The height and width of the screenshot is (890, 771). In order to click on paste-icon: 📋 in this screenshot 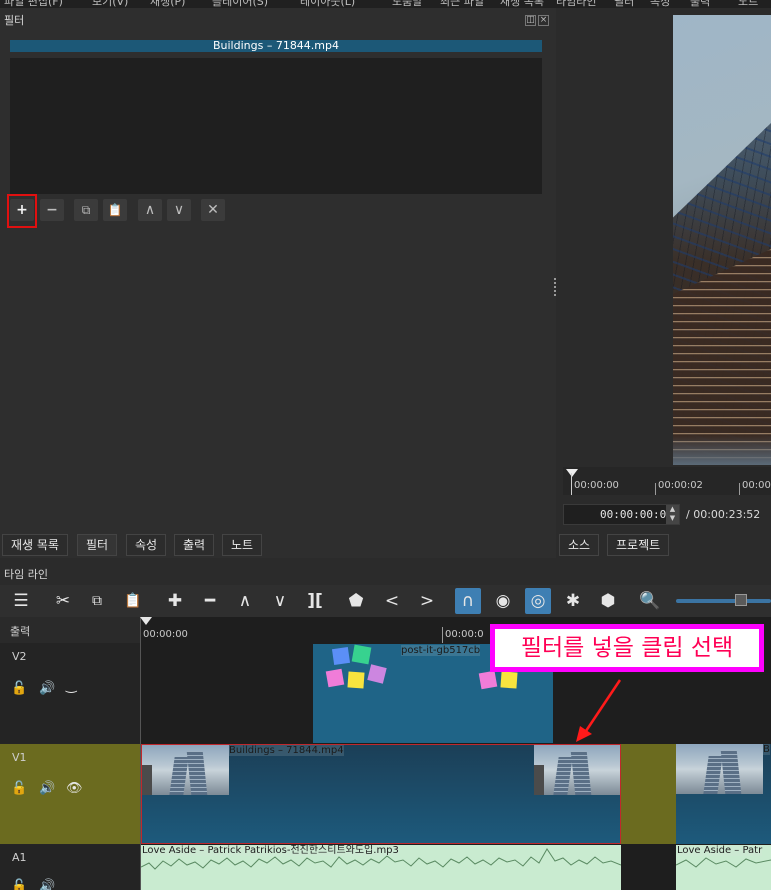, I will do `click(133, 601)`.